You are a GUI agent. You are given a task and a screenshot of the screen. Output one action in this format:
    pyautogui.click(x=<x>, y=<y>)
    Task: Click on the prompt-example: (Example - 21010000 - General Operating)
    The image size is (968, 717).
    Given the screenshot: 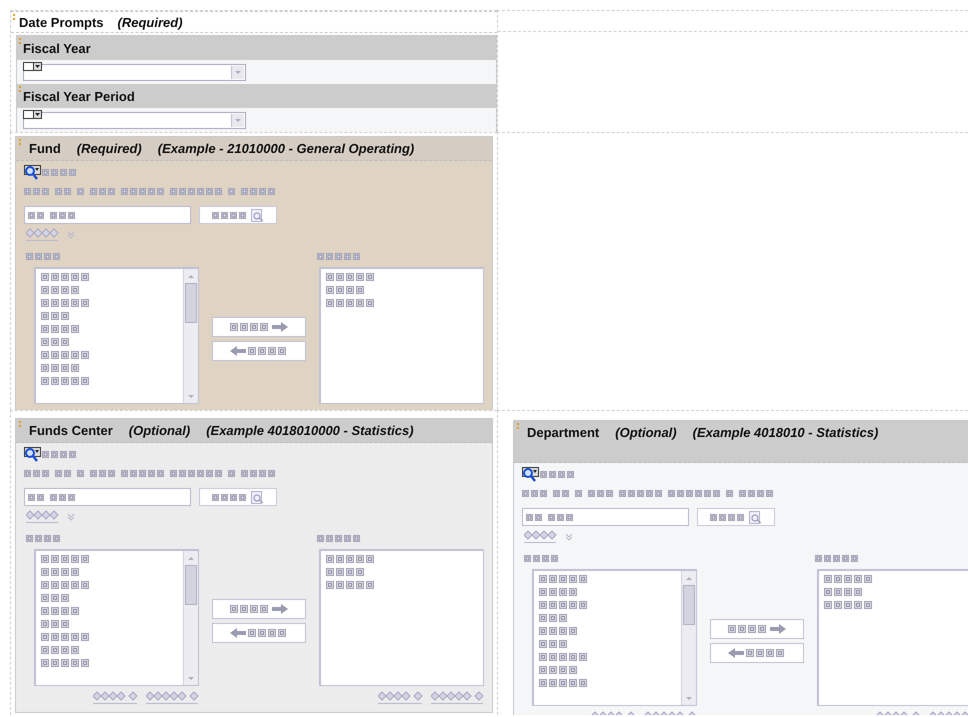 What is the action you would take?
    pyautogui.click(x=286, y=148)
    